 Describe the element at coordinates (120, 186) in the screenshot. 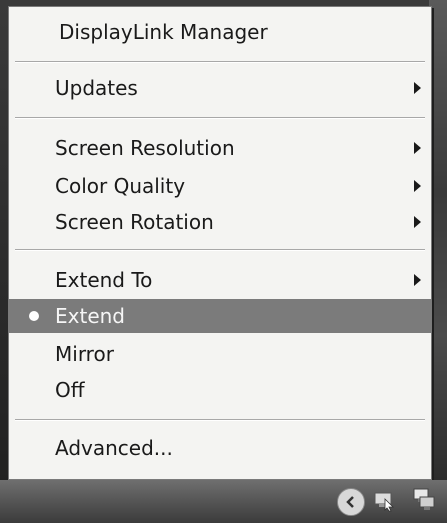

I see `menu-item-label: Color Quality` at that location.